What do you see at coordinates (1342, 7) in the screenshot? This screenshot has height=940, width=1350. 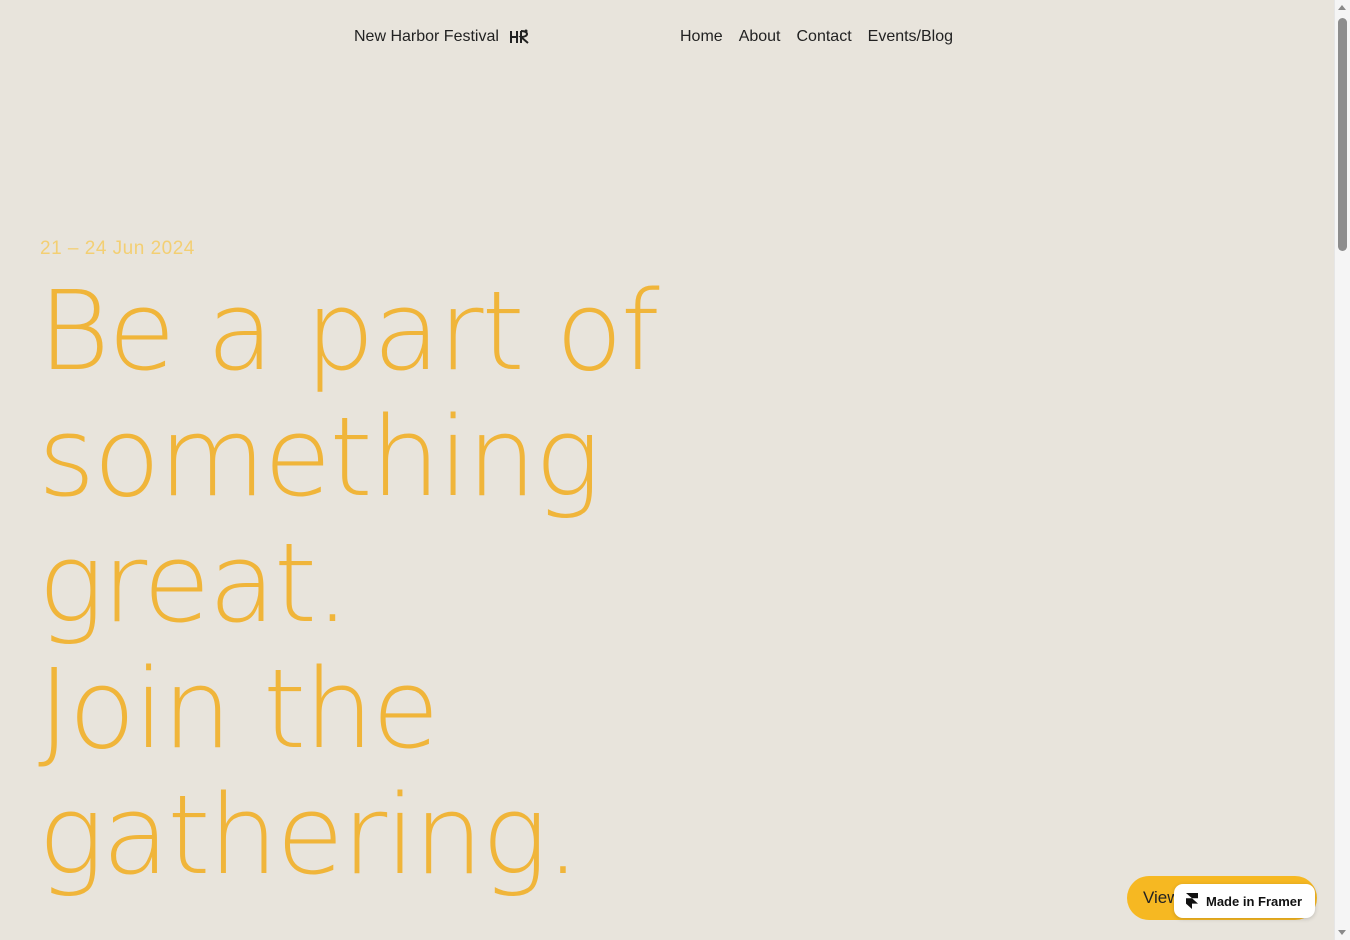 I see `scroll-up-arrow-icon` at bounding box center [1342, 7].